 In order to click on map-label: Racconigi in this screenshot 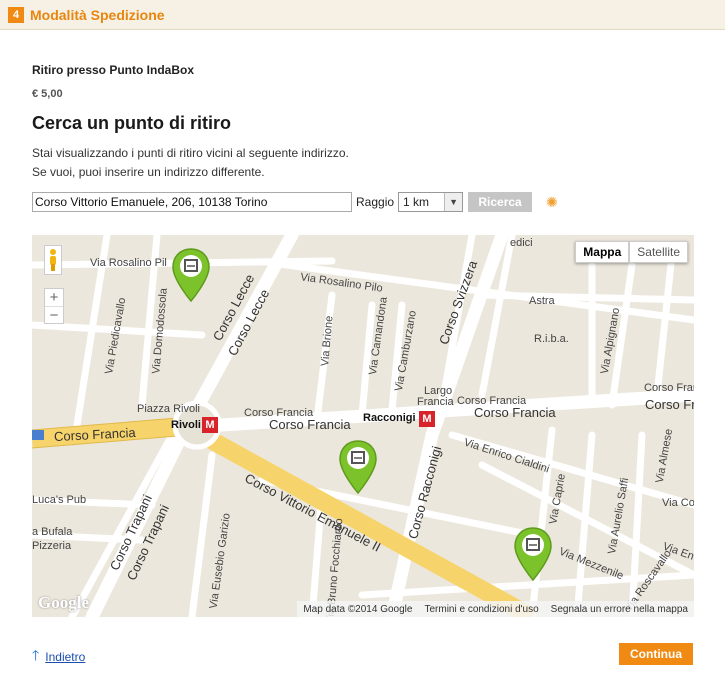, I will do `click(389, 418)`.